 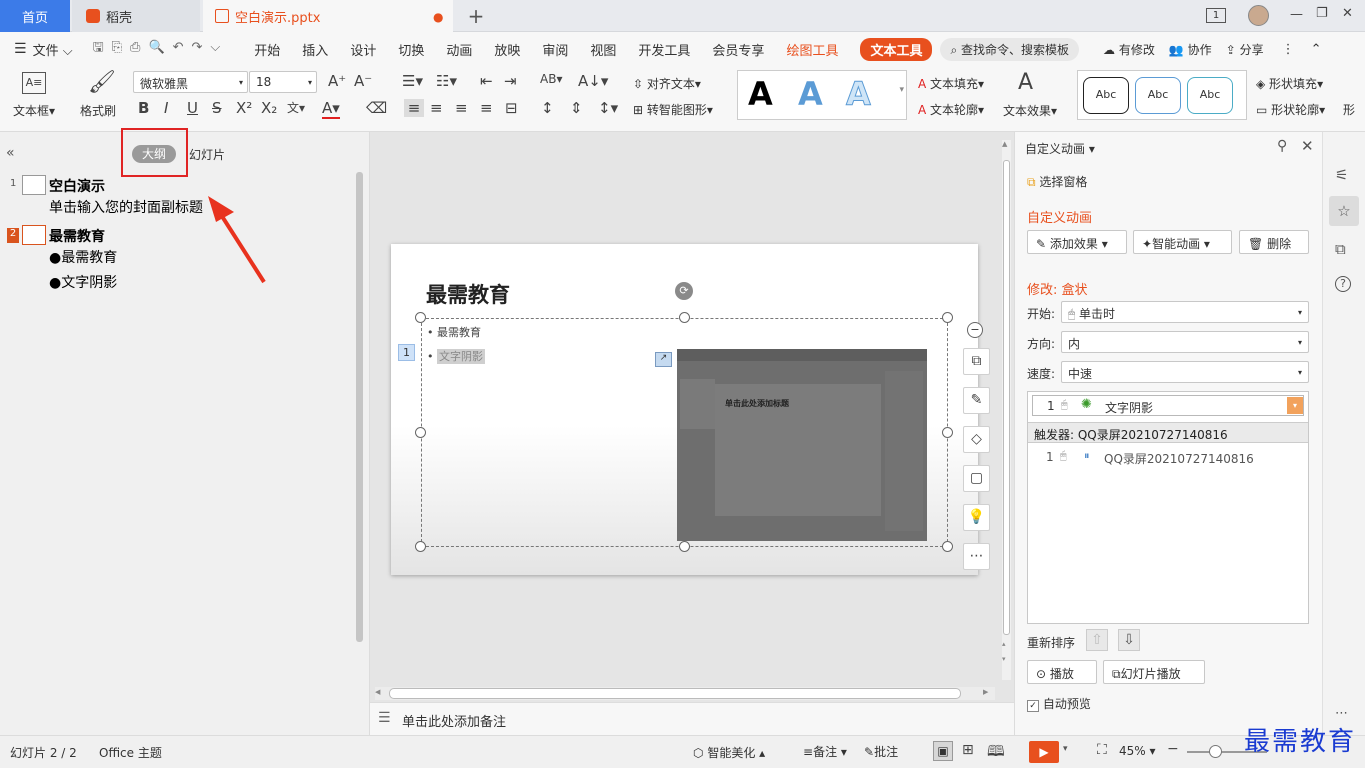 What do you see at coordinates (1289, 83) in the screenshot?
I see `shape-fill-button: ◈ 形状填充▾` at bounding box center [1289, 83].